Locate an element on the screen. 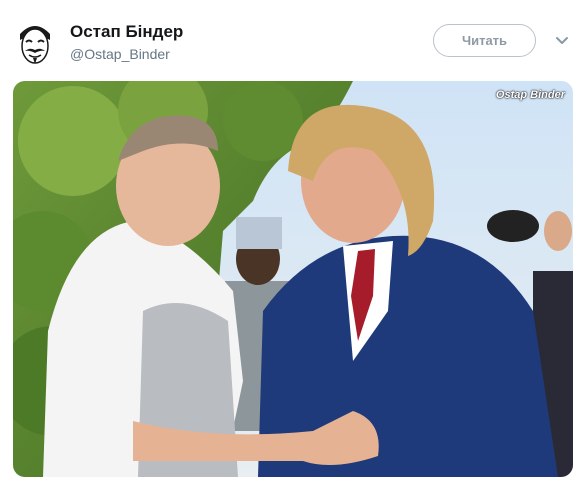 Image resolution: width=584 pixels, height=487 pixels. author-name: Остап Бiндер is located at coordinates (126, 32).